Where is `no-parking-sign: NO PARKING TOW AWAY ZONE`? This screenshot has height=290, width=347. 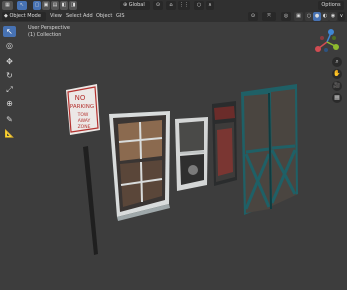
no-parking-sign: NO PARKING TOW AWAY ZONE is located at coordinates (83, 109).